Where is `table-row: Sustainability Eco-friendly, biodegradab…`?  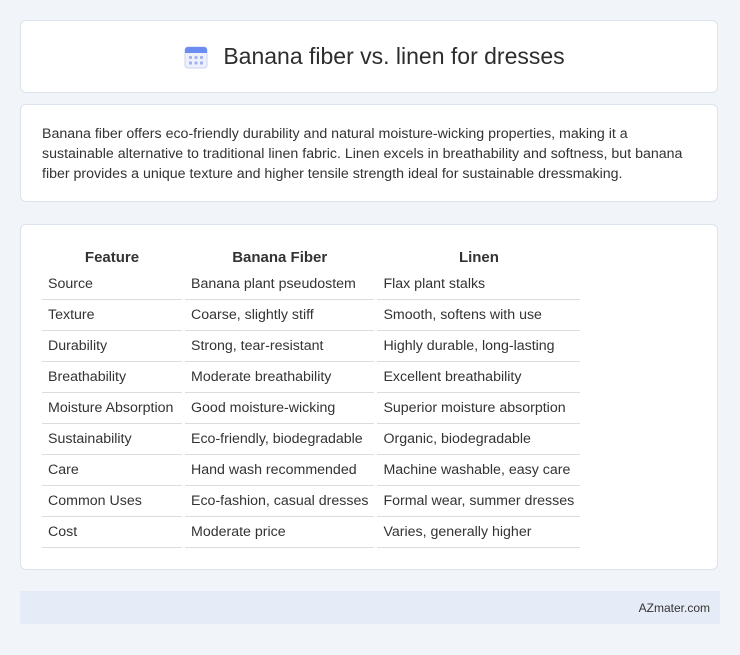
table-row: Sustainability Eco-friendly, biodegradab… is located at coordinates (311, 439).